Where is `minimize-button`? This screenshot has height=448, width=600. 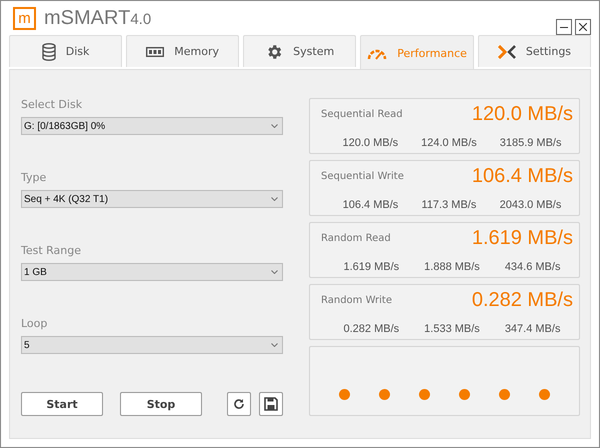
minimize-button is located at coordinates (564, 27).